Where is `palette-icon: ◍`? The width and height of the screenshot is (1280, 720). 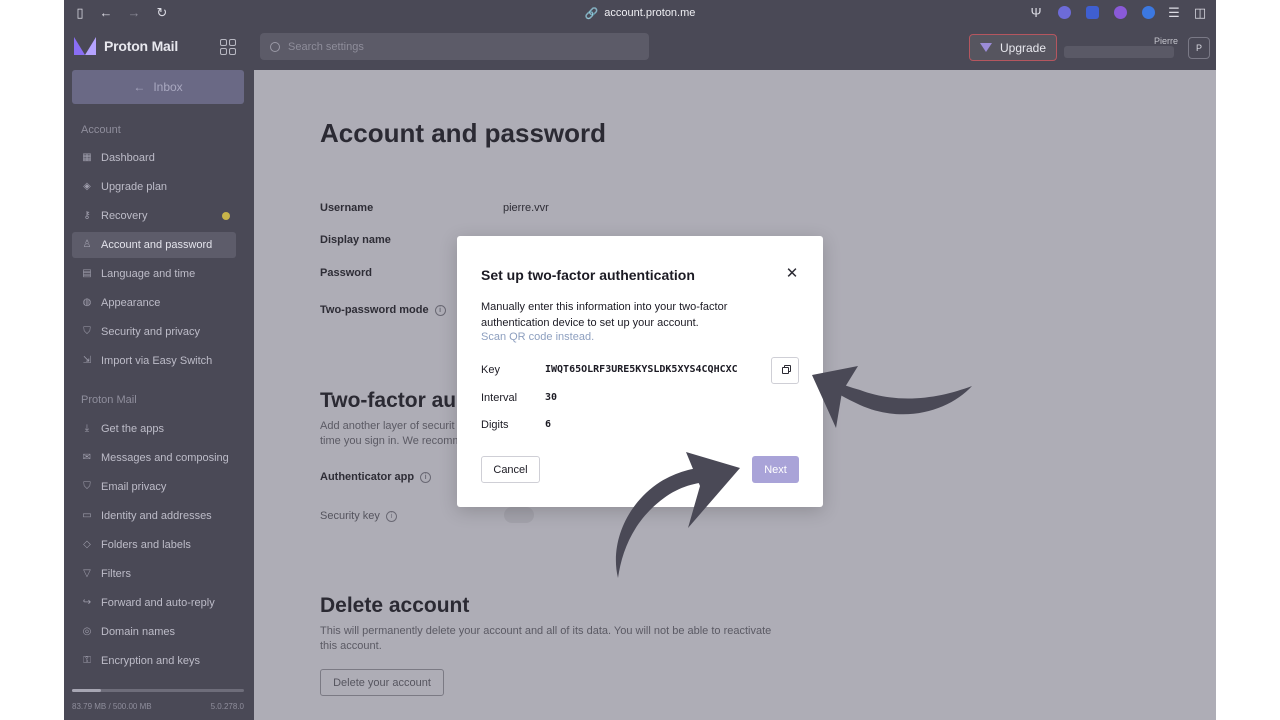
palette-icon: ◍ is located at coordinates (87, 302).